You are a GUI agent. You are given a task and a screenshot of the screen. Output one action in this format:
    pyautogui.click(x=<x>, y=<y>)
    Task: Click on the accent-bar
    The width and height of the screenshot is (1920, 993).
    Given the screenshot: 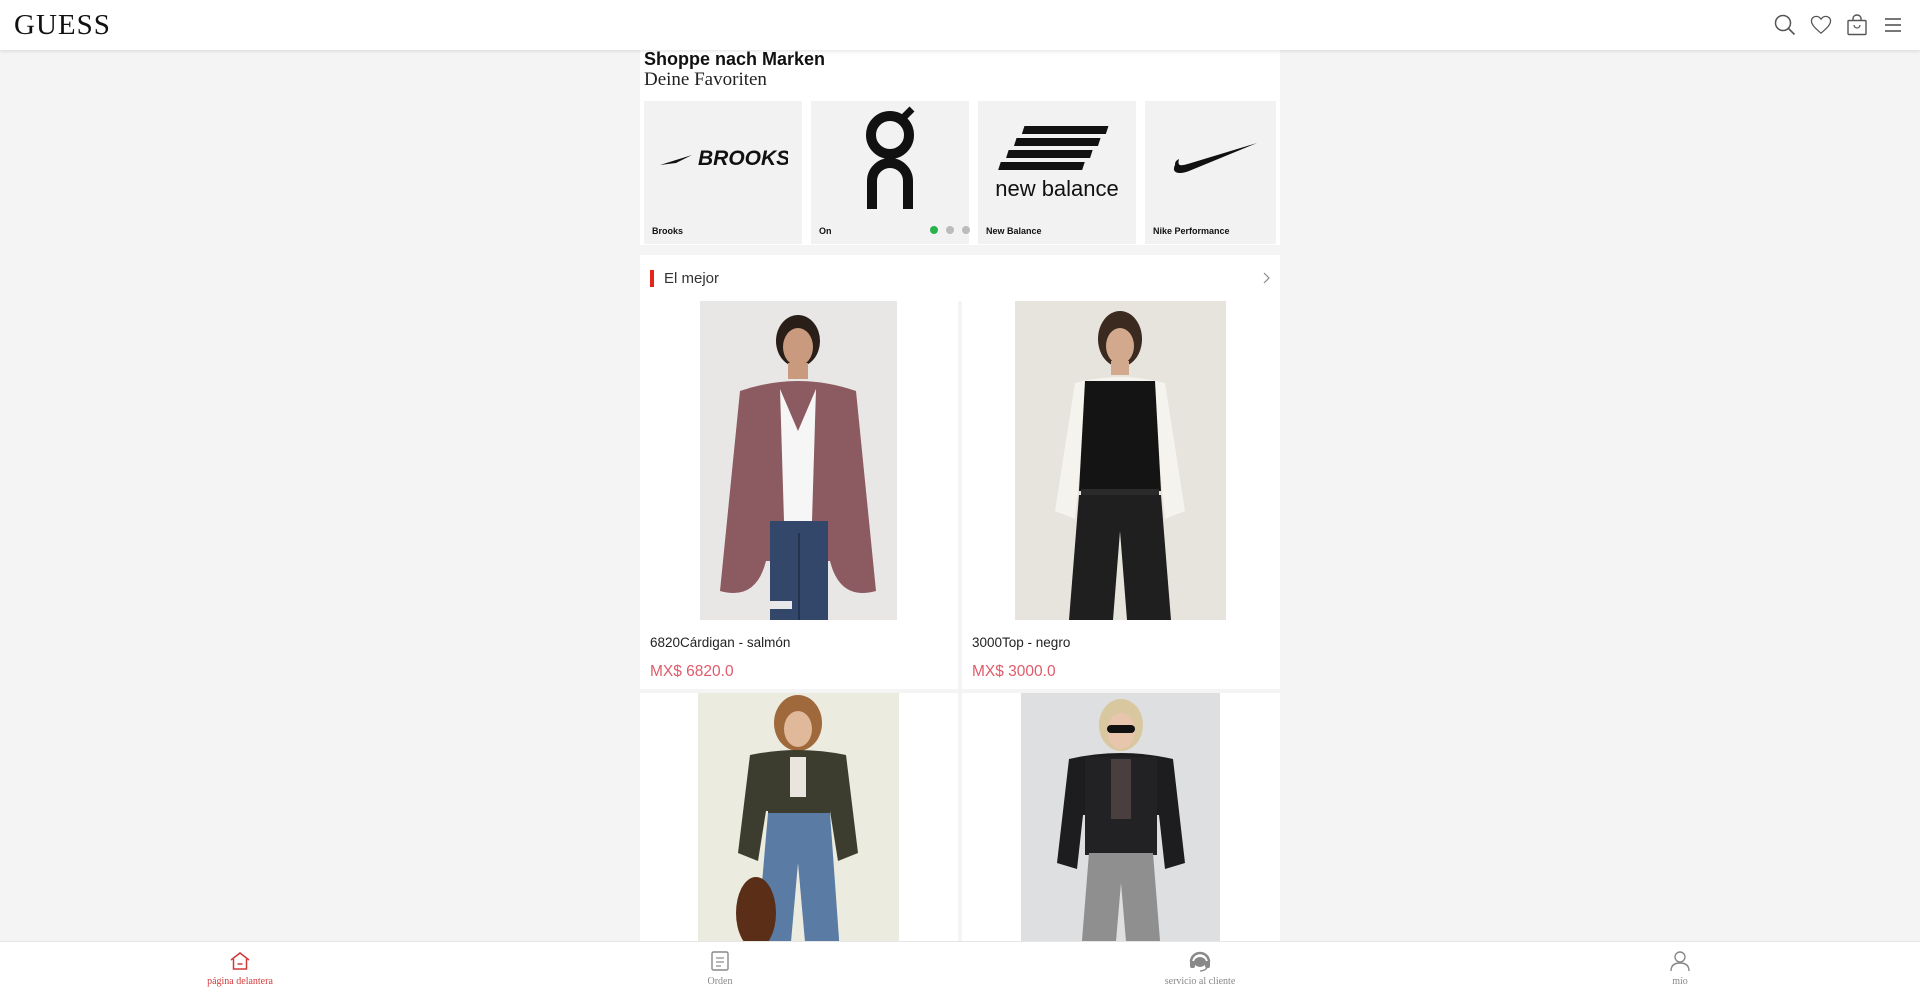 What is the action you would take?
    pyautogui.click(x=652, y=278)
    